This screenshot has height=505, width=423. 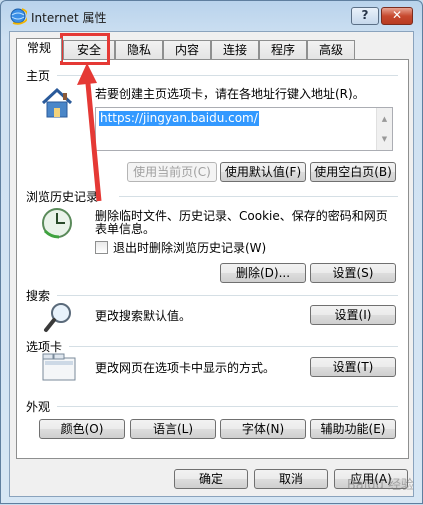 I want to click on tab-programs: 程序, so click(x=283, y=50).